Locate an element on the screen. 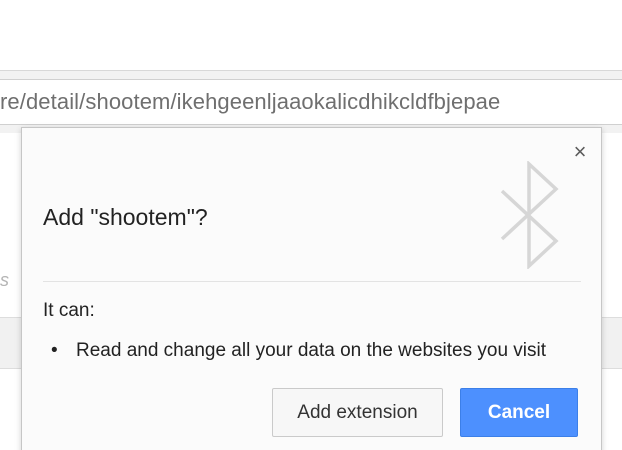 The height and width of the screenshot is (450, 622). permissions-heading: It can: is located at coordinates (69, 310).